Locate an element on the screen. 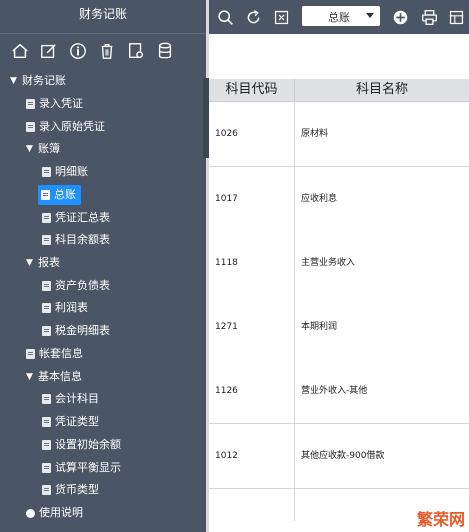  tree-item-balance-sheet: 资产负债表 is located at coordinates (76, 286).